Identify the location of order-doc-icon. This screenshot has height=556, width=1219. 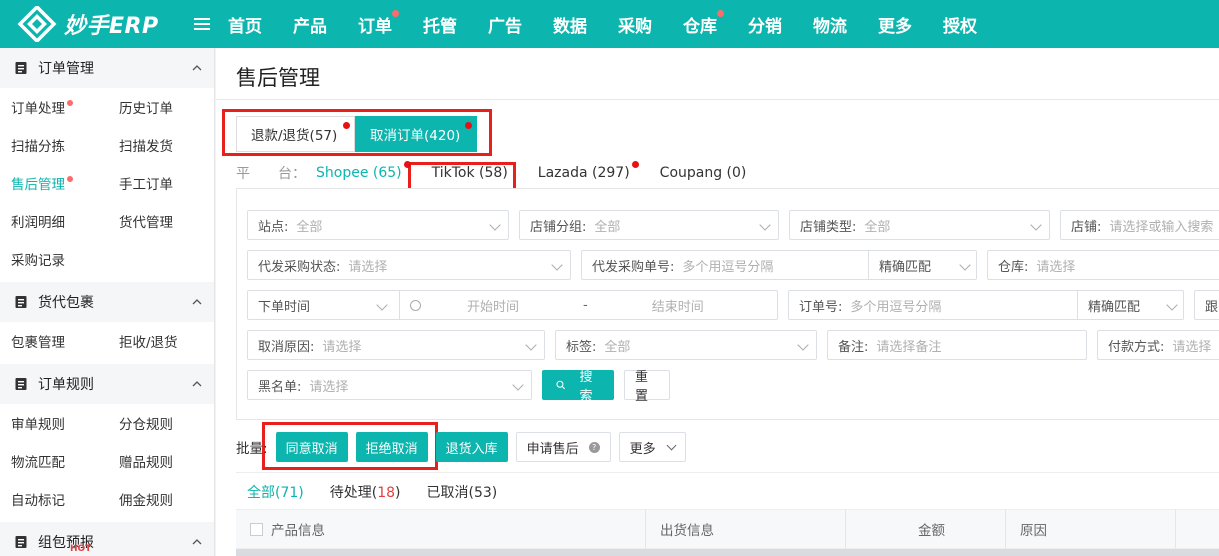
(21, 68).